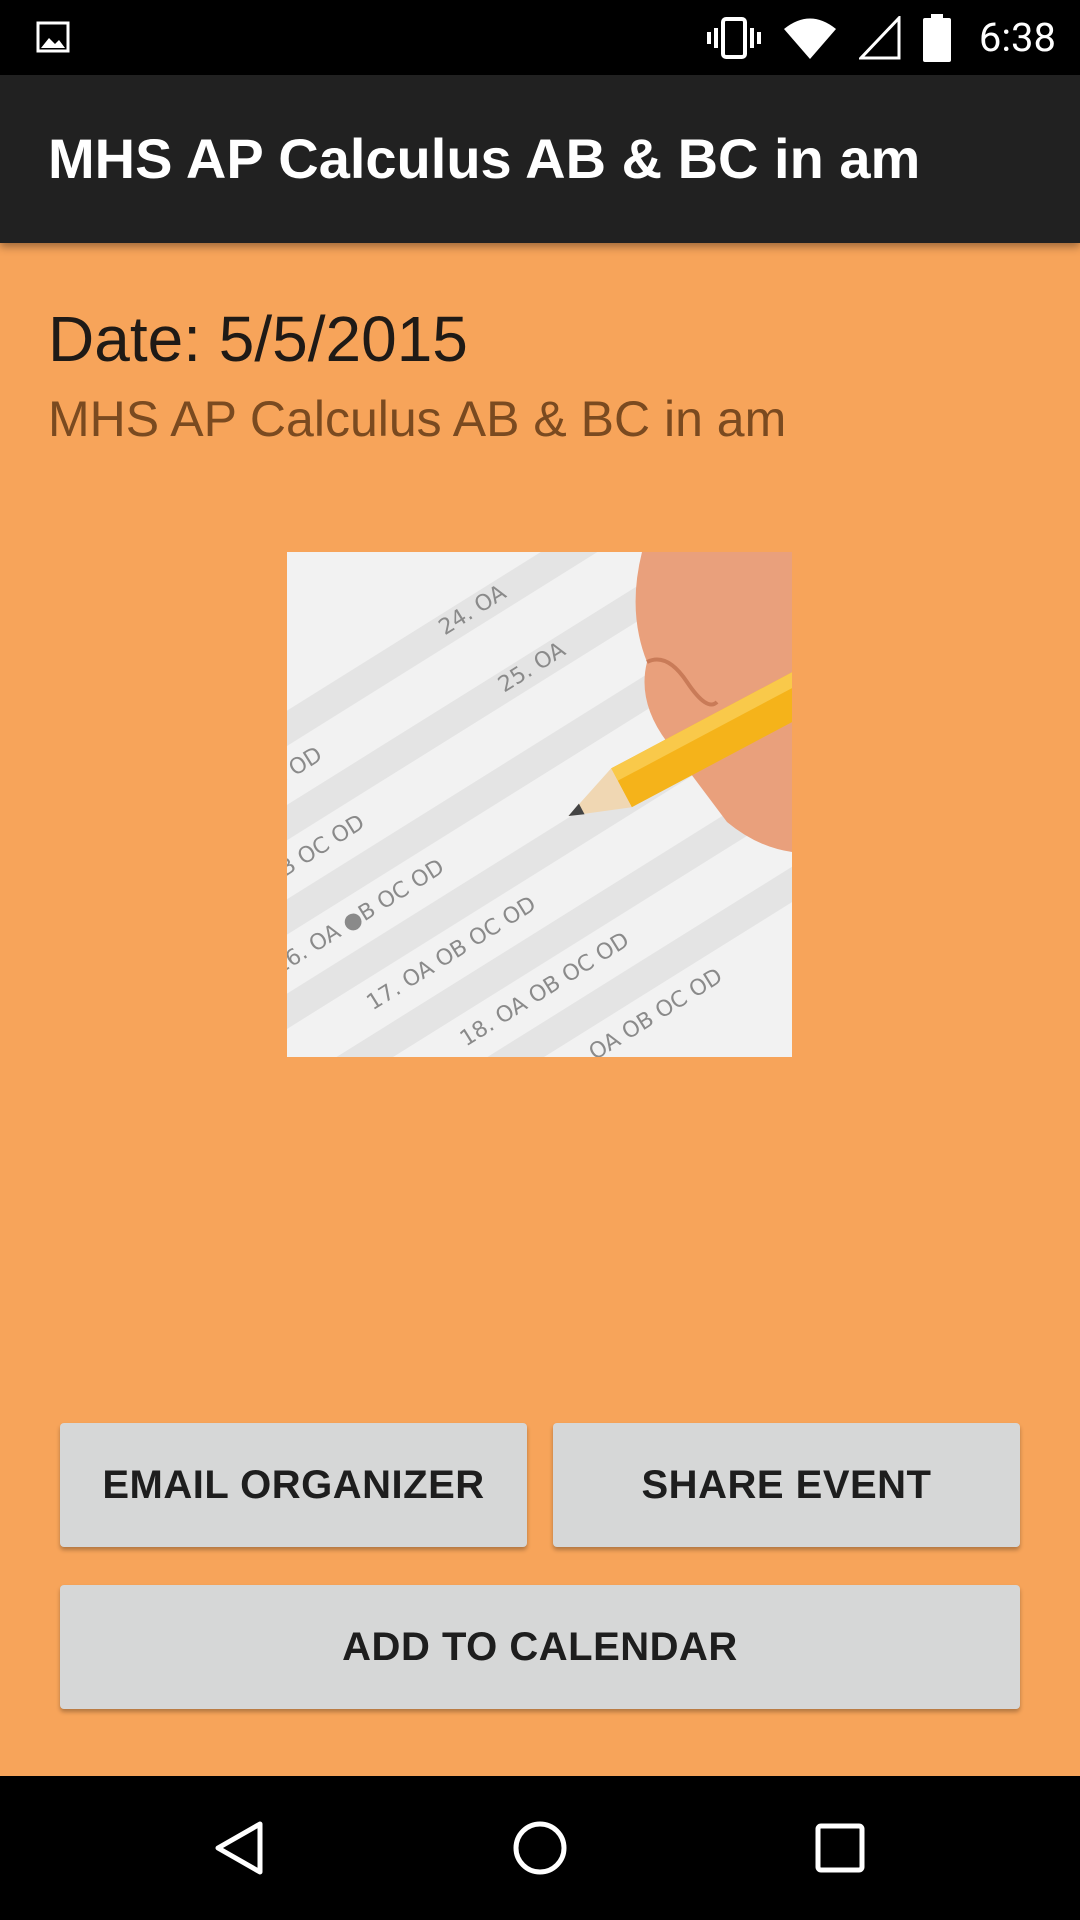 The image size is (1080, 1920). What do you see at coordinates (293, 1485) in the screenshot?
I see `email-organizer-button: EMAIL ORGANIZER` at bounding box center [293, 1485].